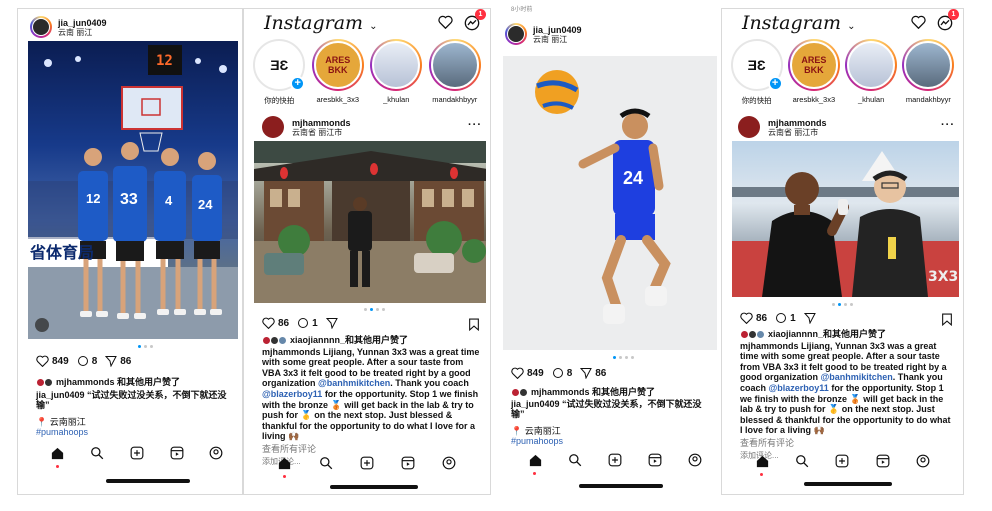 This screenshot has height=511, width=992. I want to click on like-count: 849, so click(535, 373).